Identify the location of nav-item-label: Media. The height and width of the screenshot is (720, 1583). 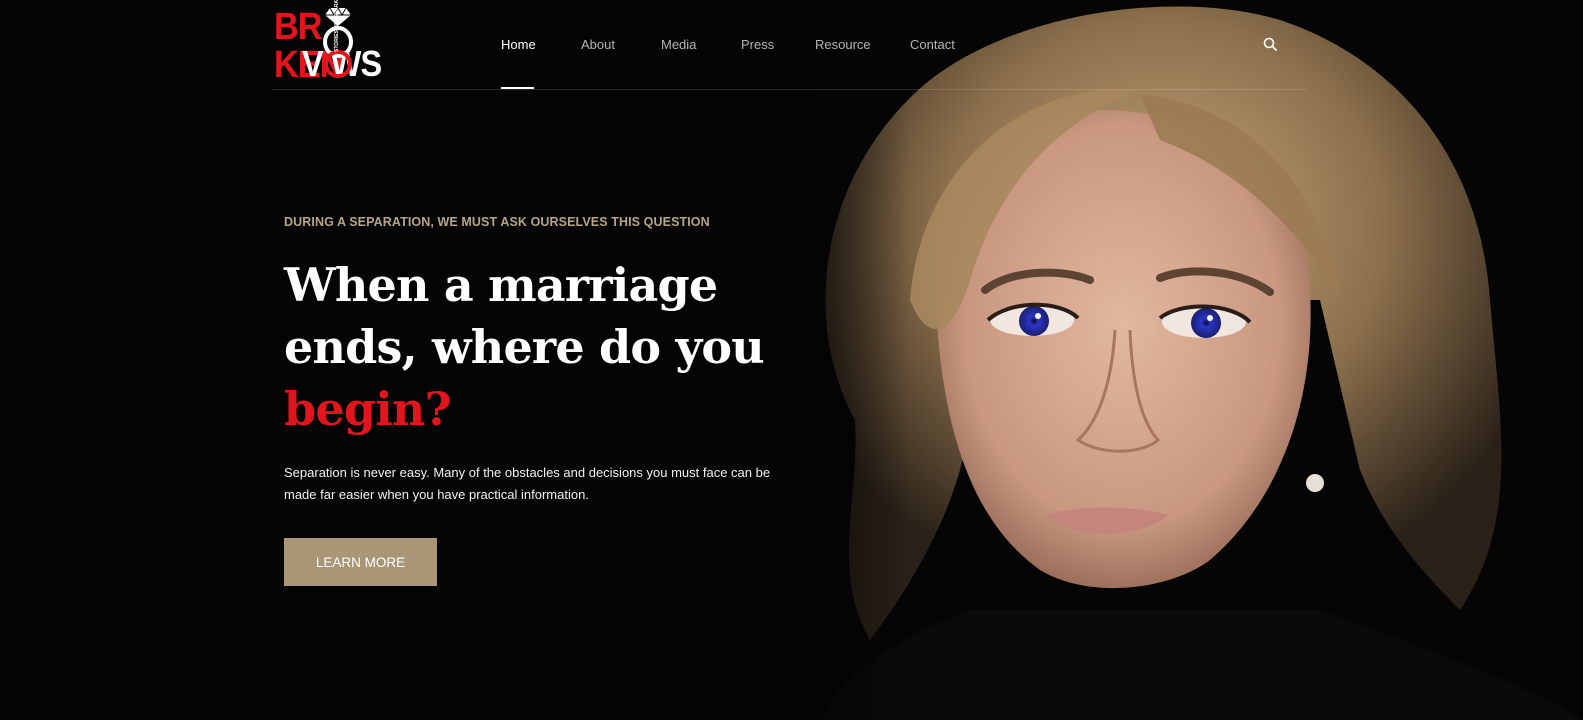
(679, 44).